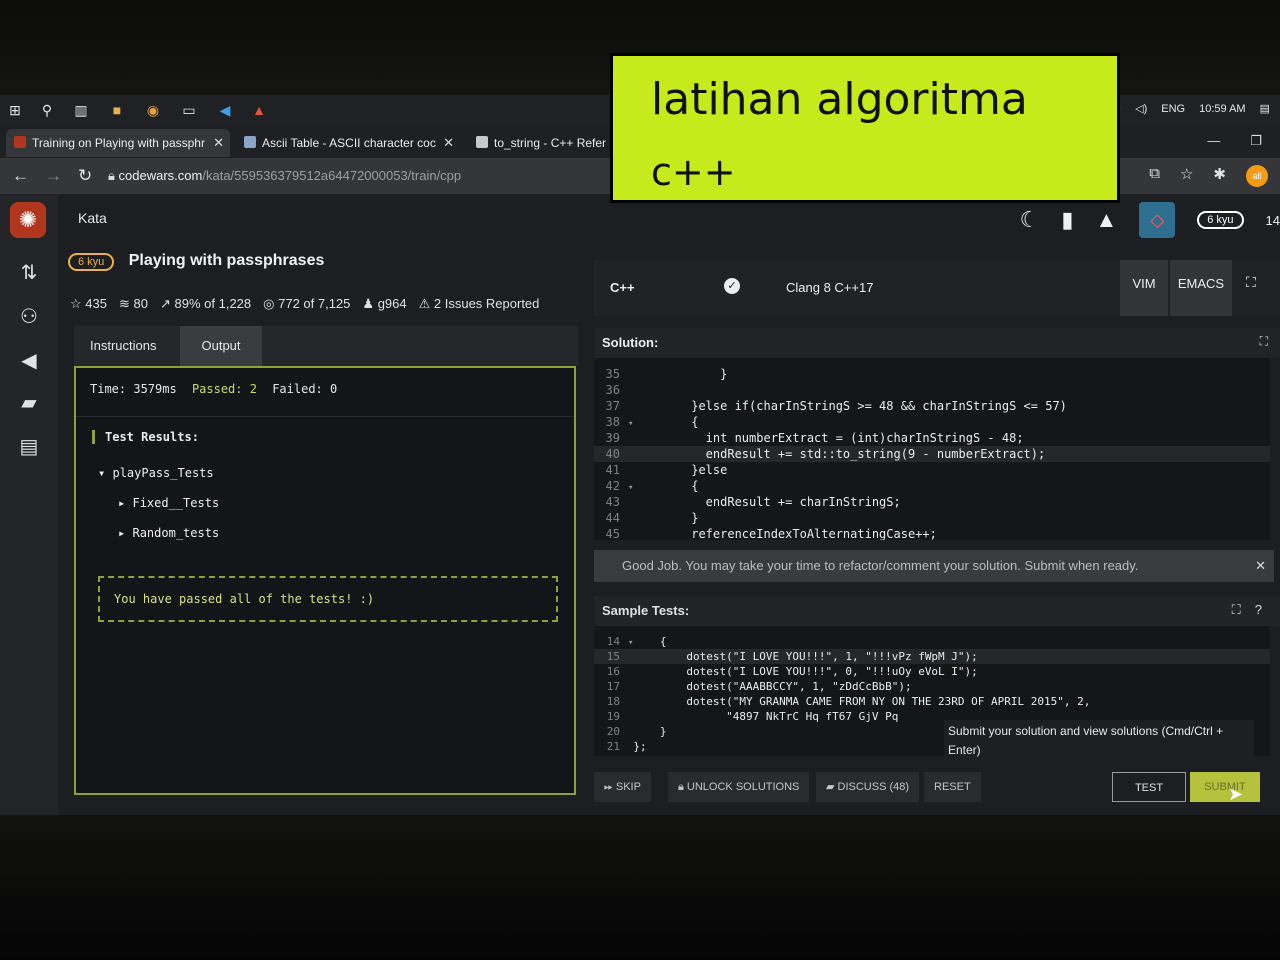  Describe the element at coordinates (932, 470) in the screenshot. I see `code-line: 41 }else` at that location.